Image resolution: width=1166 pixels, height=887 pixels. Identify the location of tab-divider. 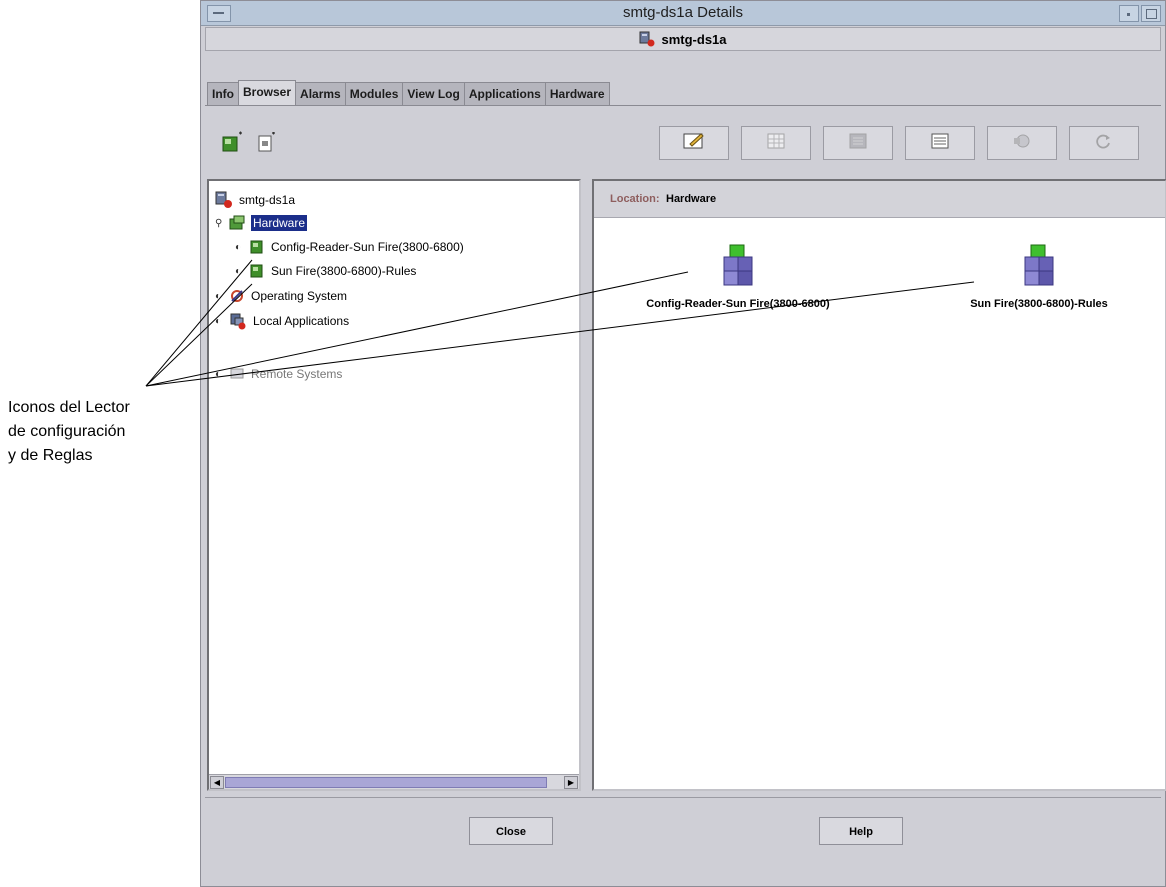
(683, 105).